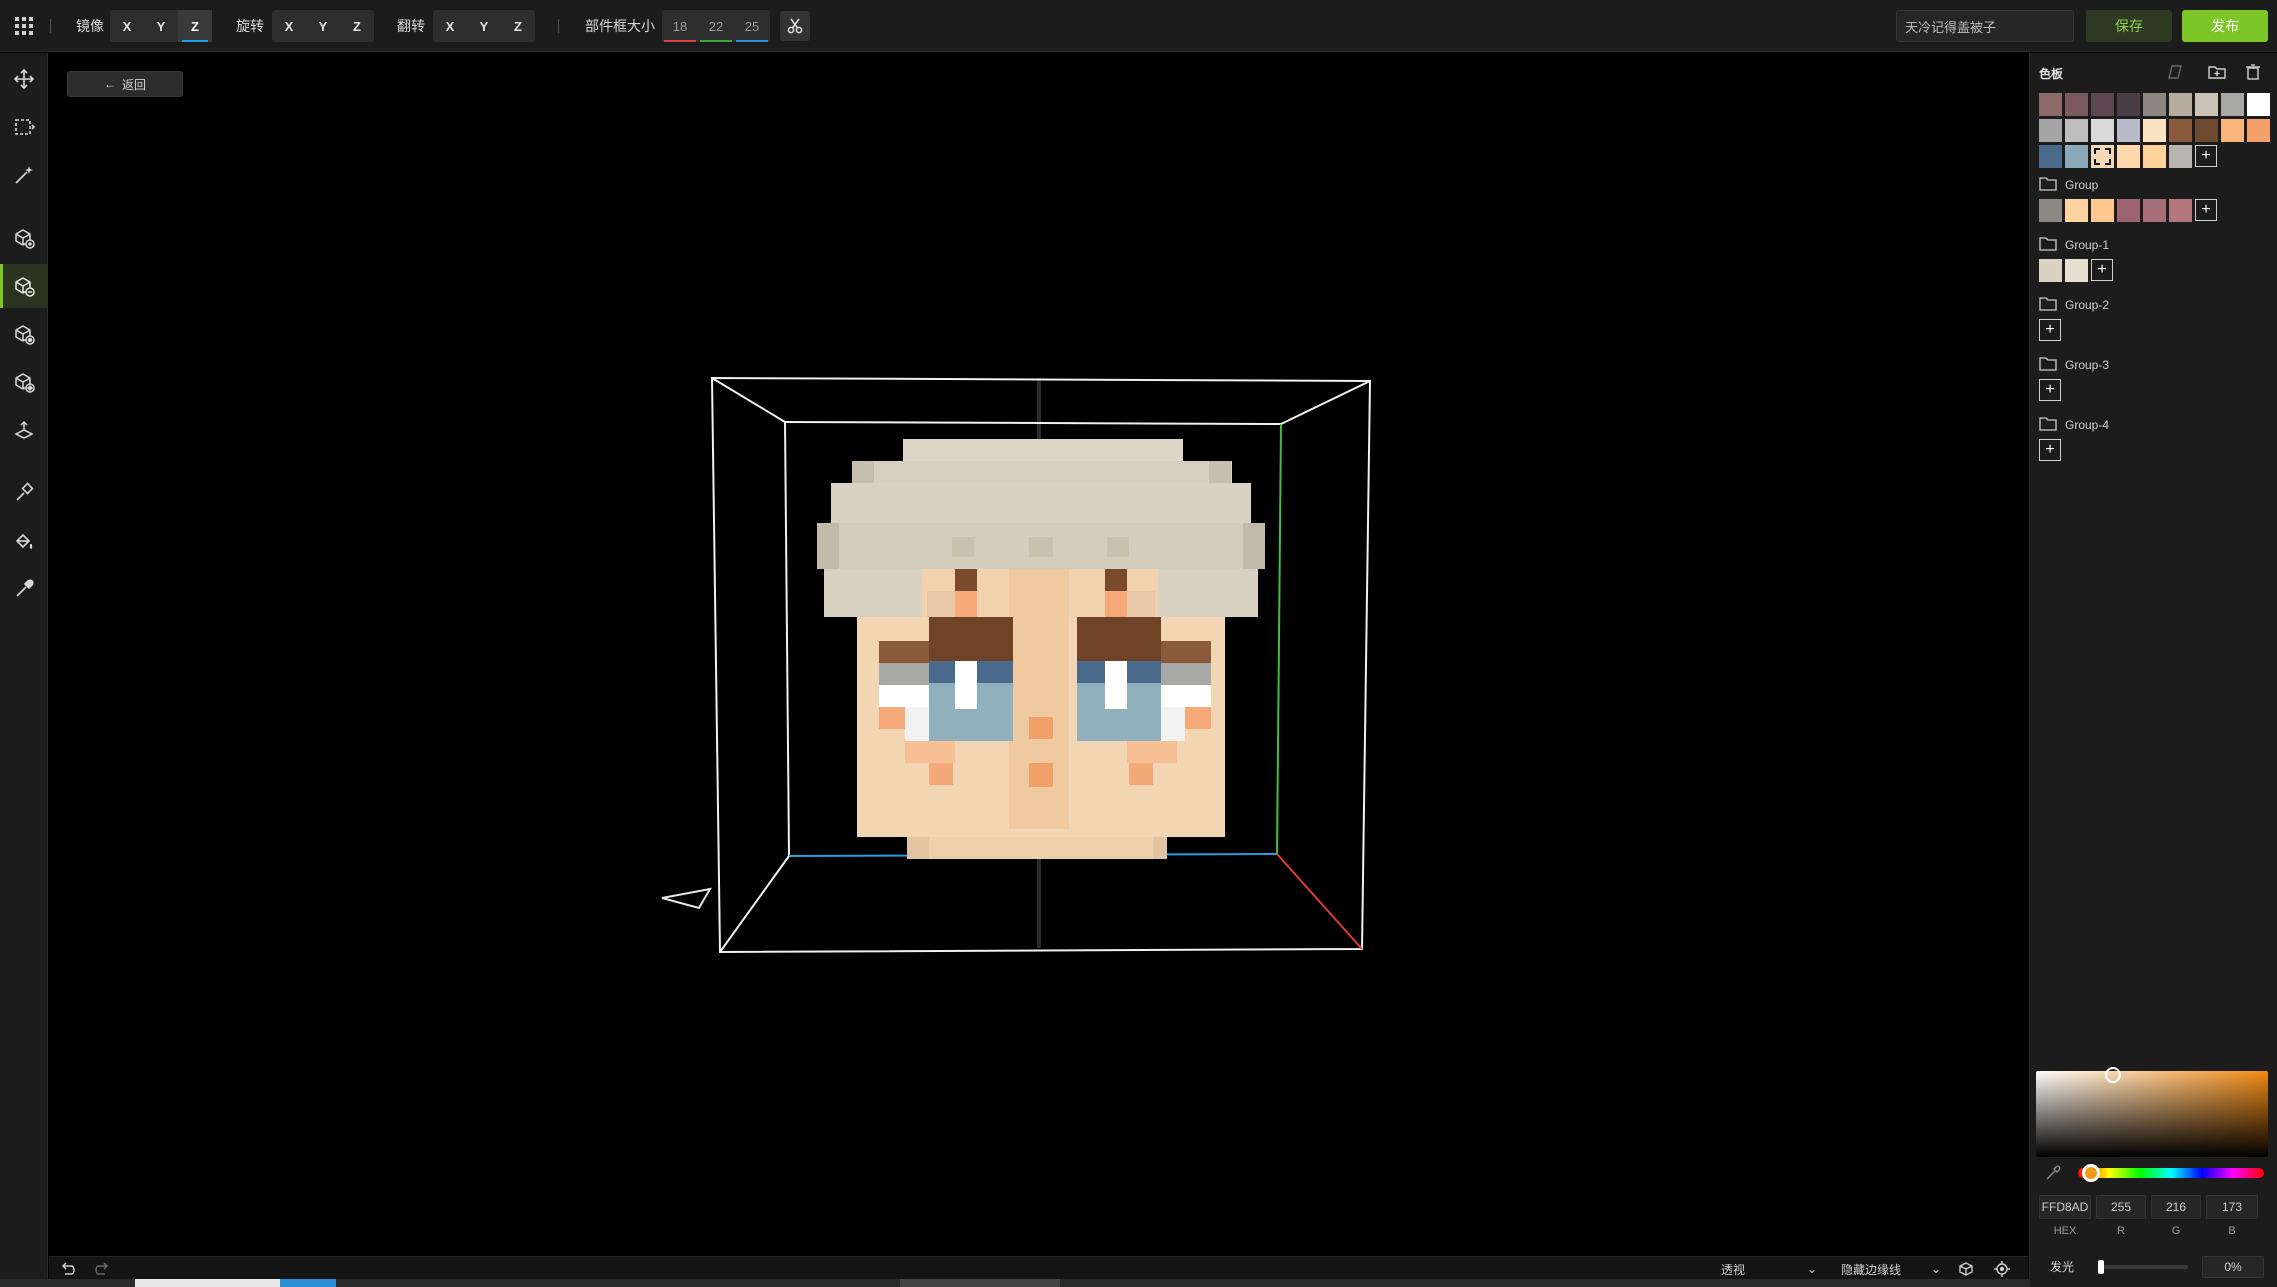 This screenshot has height=1287, width=2277. I want to click on swatch-group-header: Group-2, so click(2074, 305).